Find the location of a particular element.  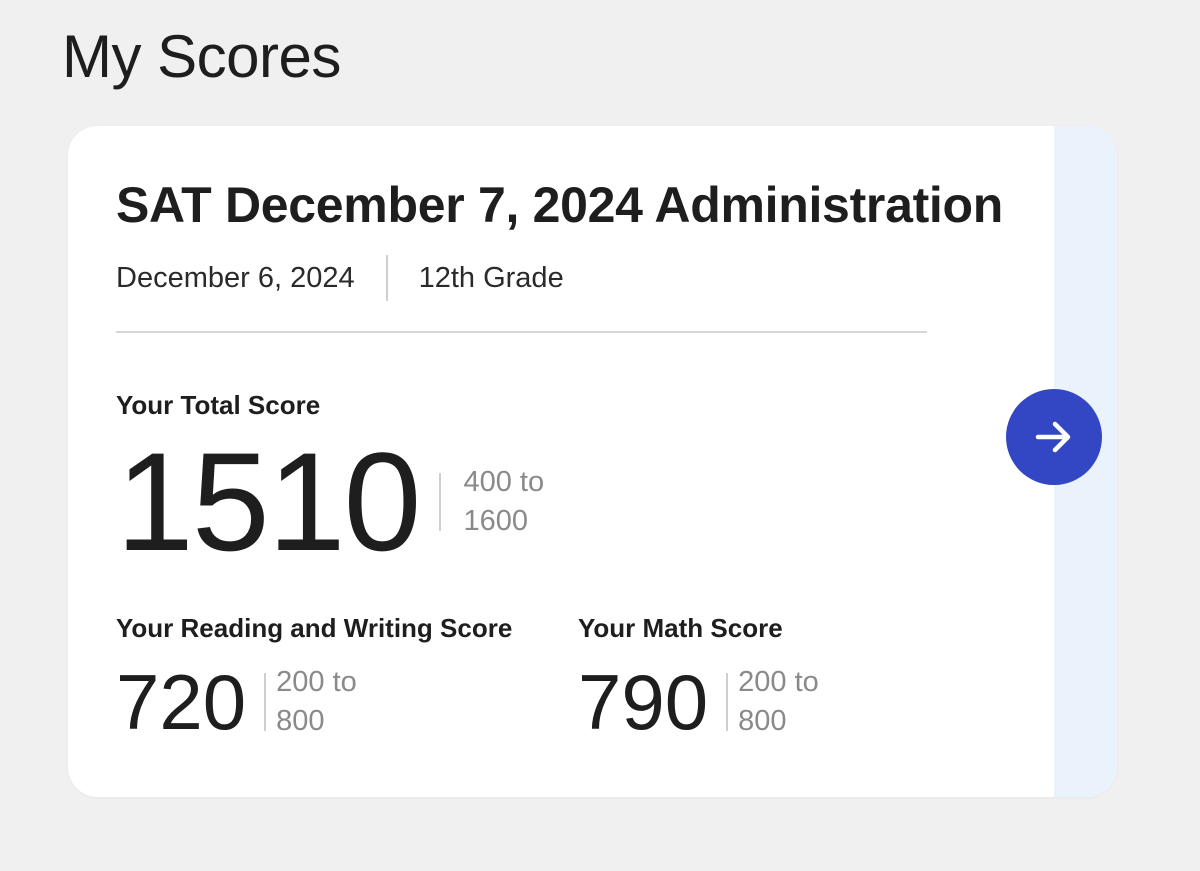

math-range-line1: 200 to is located at coordinates (778, 682).